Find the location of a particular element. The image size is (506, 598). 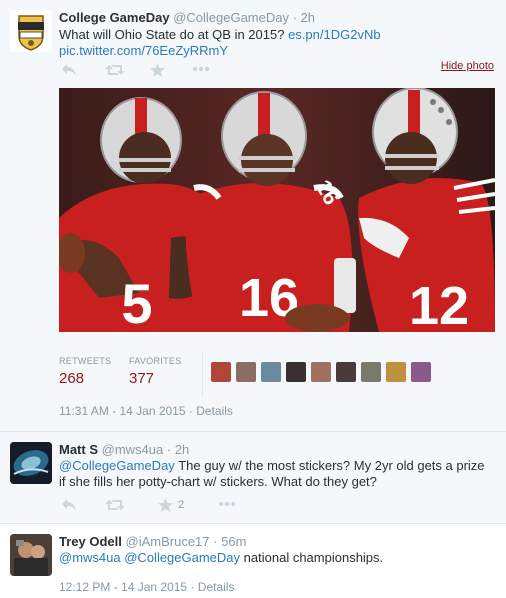

jersey-number-5: 5 is located at coordinates (136, 302).